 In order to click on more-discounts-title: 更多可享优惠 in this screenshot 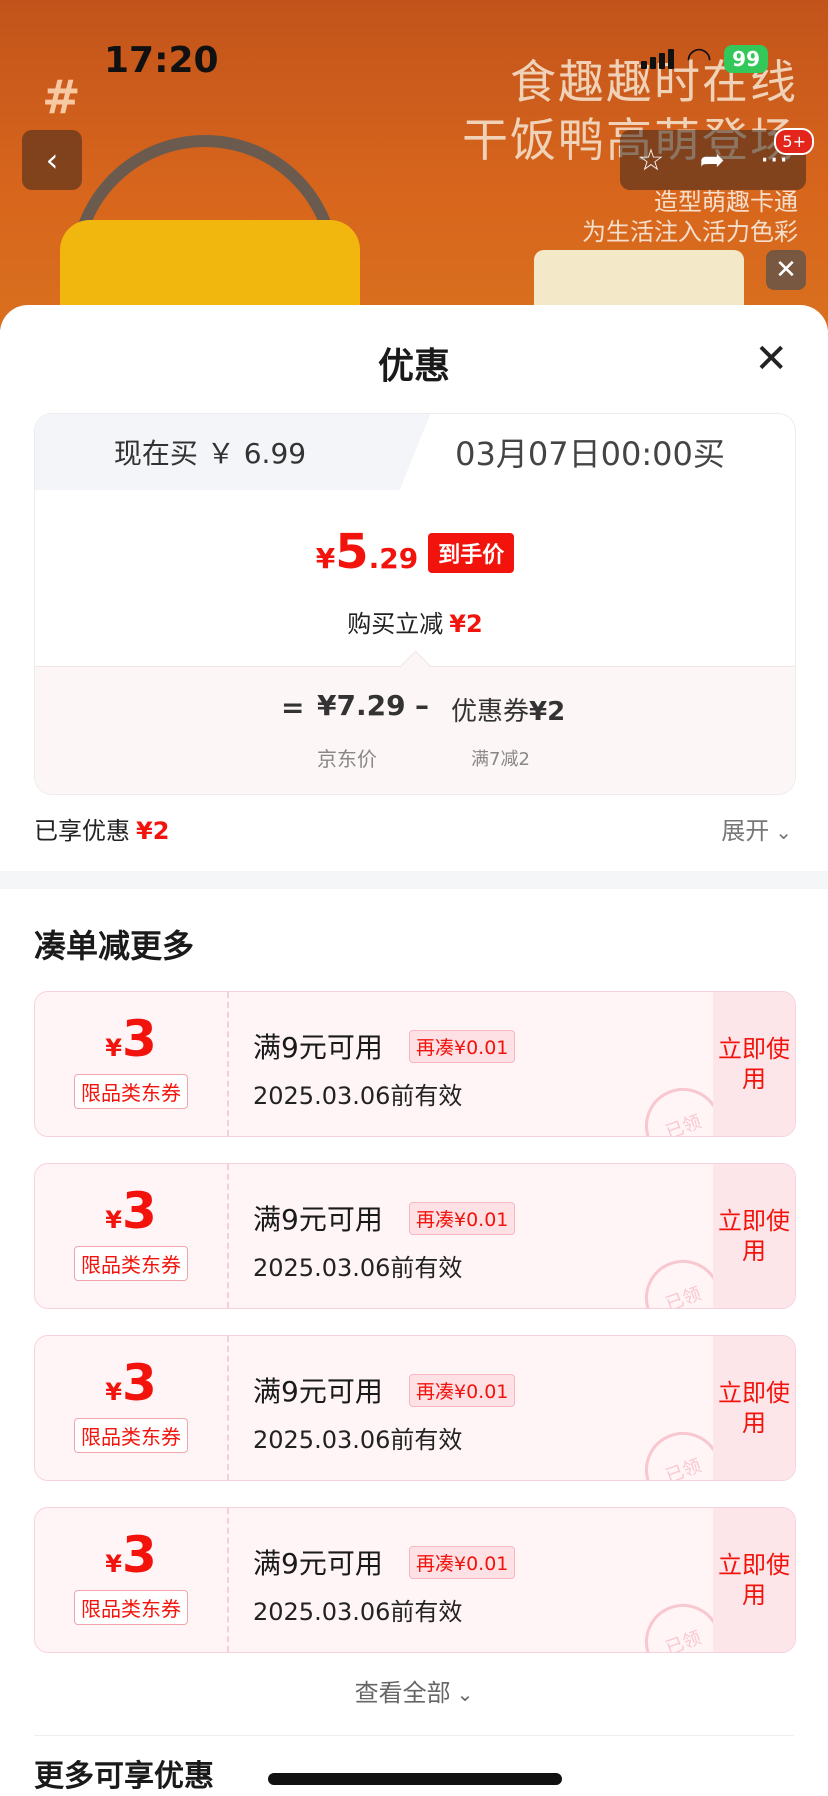, I will do `click(124, 1776)`.